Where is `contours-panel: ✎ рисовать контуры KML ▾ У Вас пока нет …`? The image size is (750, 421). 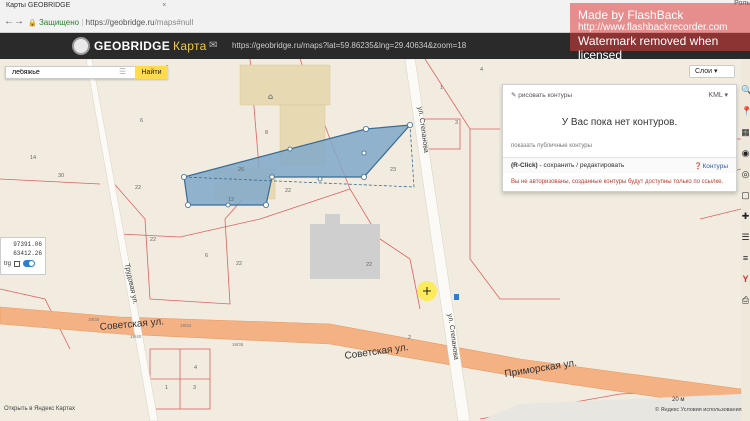
contours-panel: ✎ рисовать контуры KML ▾ У Вас пока нет … is located at coordinates (619, 138).